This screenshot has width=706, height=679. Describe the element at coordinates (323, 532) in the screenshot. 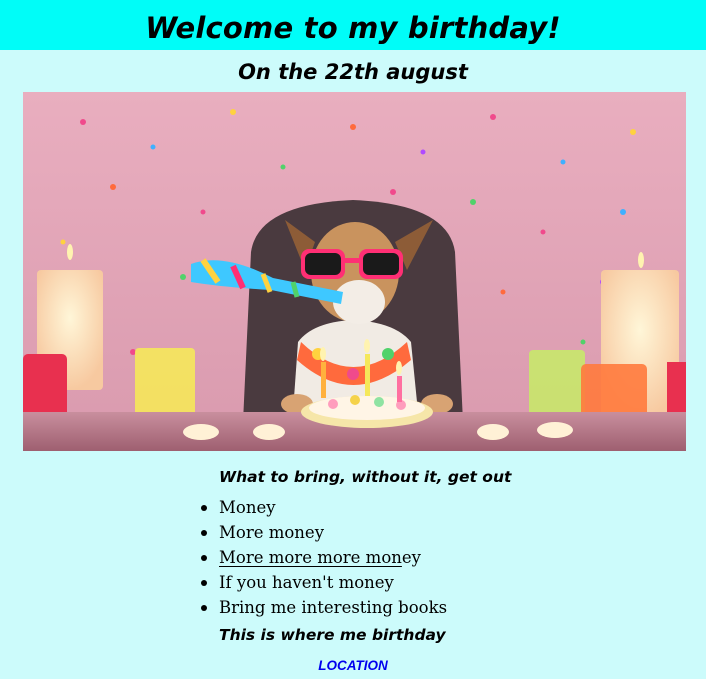

I see `list-item: More money` at that location.